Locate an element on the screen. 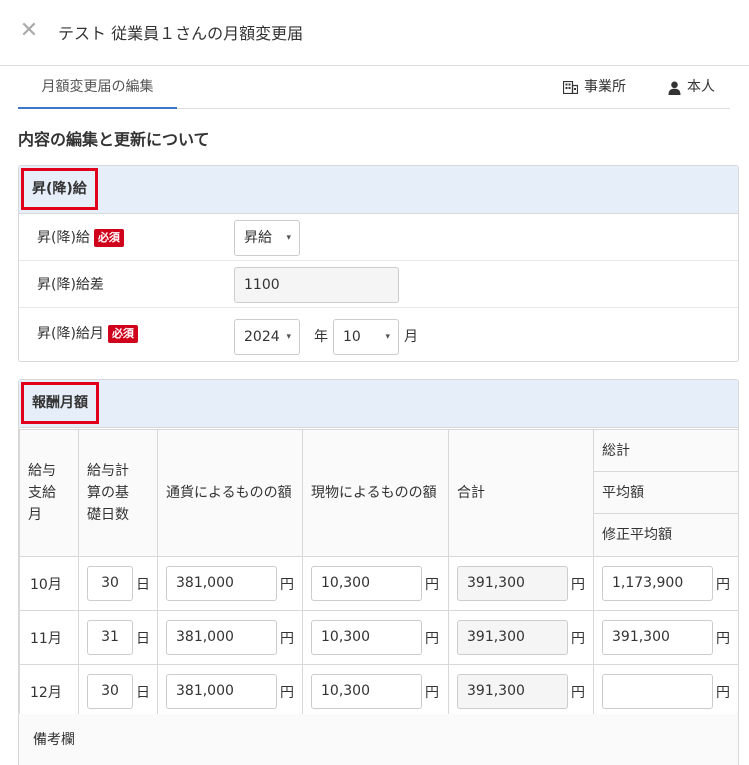 The image size is (749, 765). tab-person: 本人 is located at coordinates (691, 87).